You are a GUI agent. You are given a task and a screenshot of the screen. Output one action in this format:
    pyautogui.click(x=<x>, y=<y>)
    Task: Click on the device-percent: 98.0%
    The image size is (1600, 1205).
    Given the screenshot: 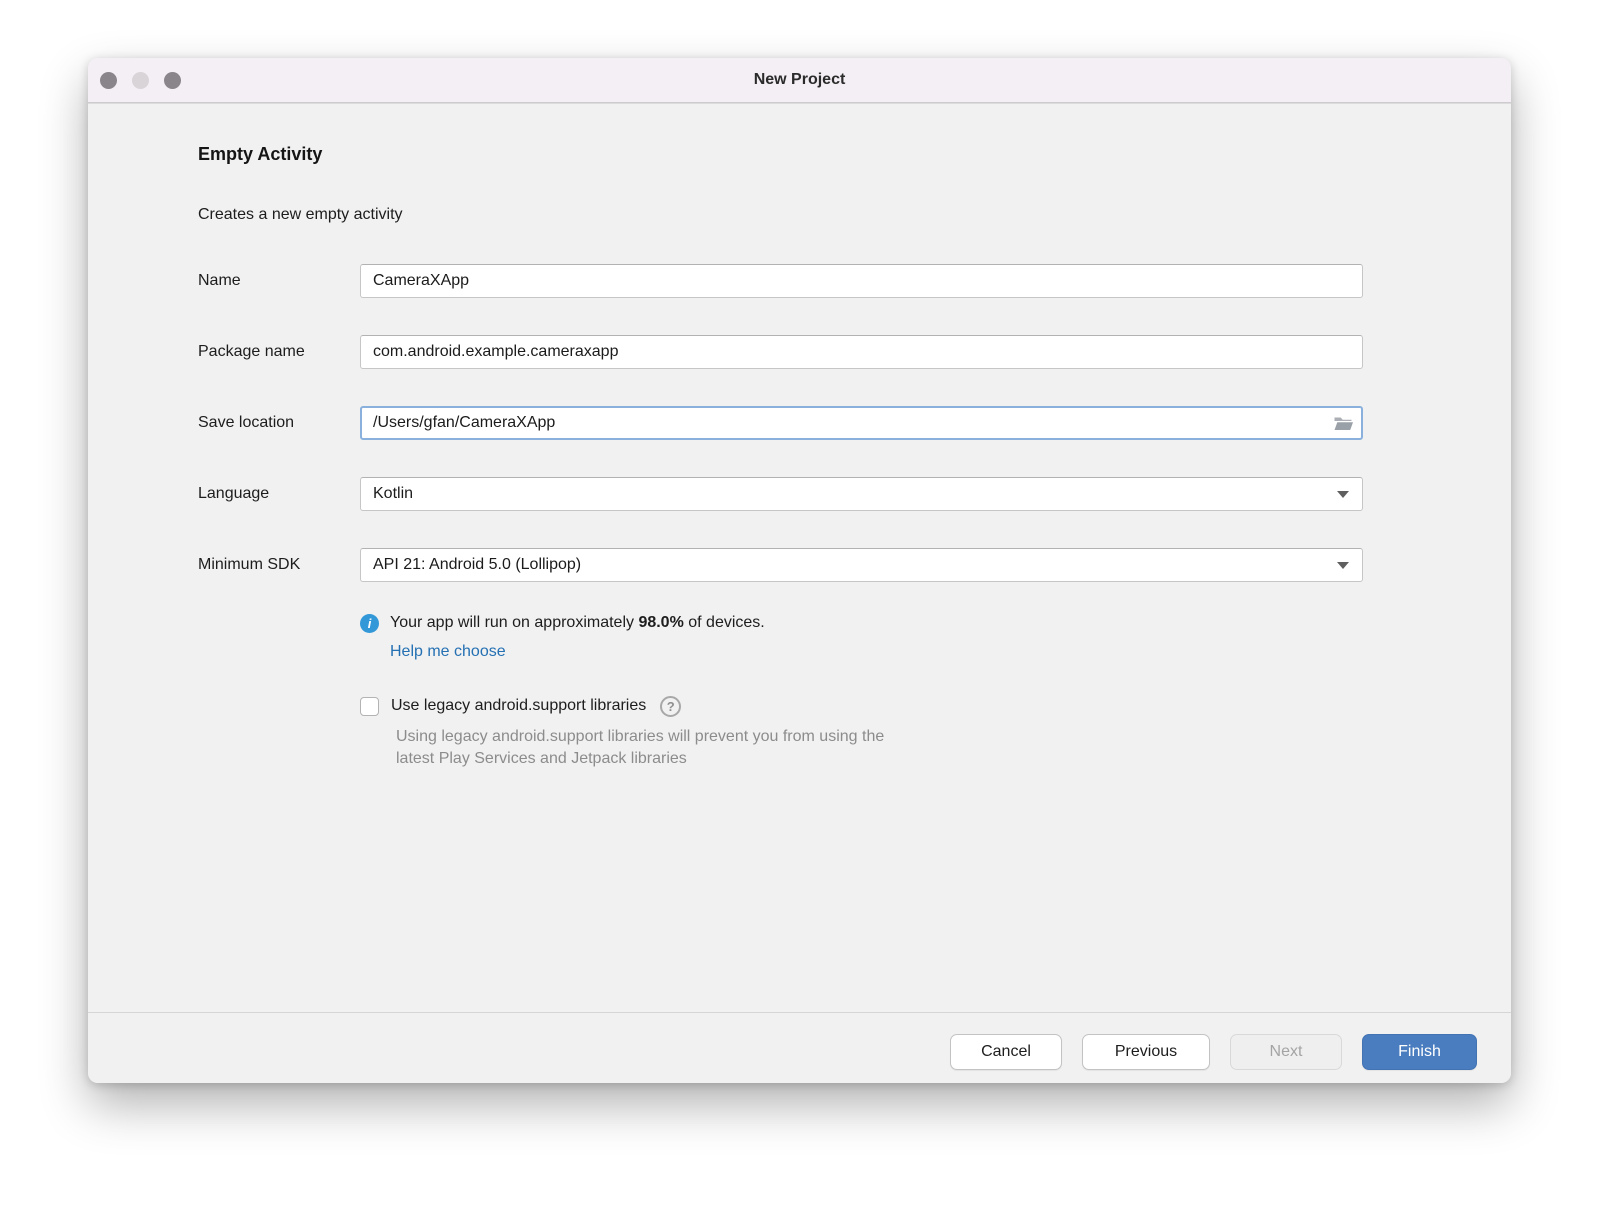 What is the action you would take?
    pyautogui.click(x=661, y=622)
    